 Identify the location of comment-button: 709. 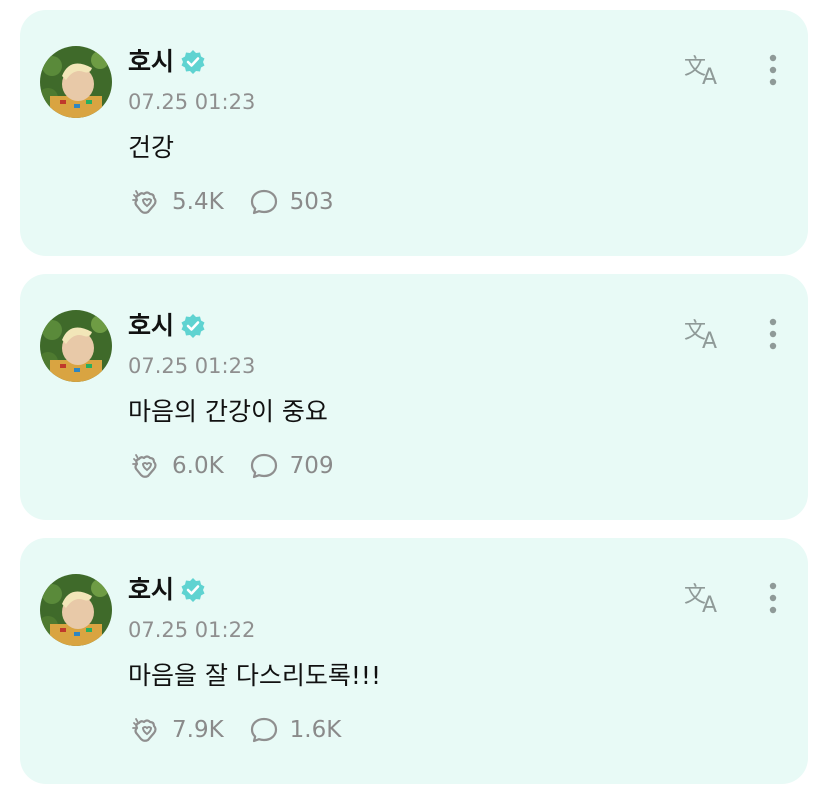
(291, 466).